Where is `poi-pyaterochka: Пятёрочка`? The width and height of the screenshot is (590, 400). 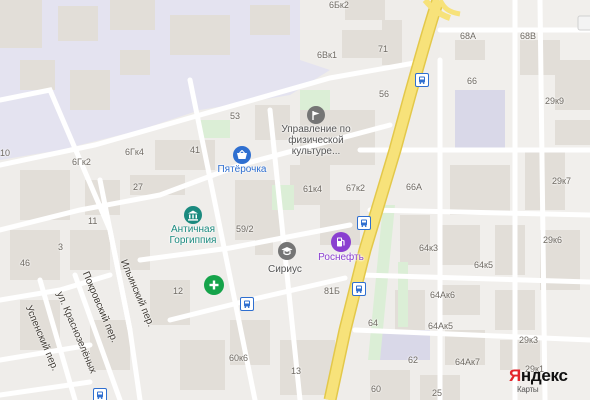
poi-pyaterochka: Пятёрочка is located at coordinates (242, 160).